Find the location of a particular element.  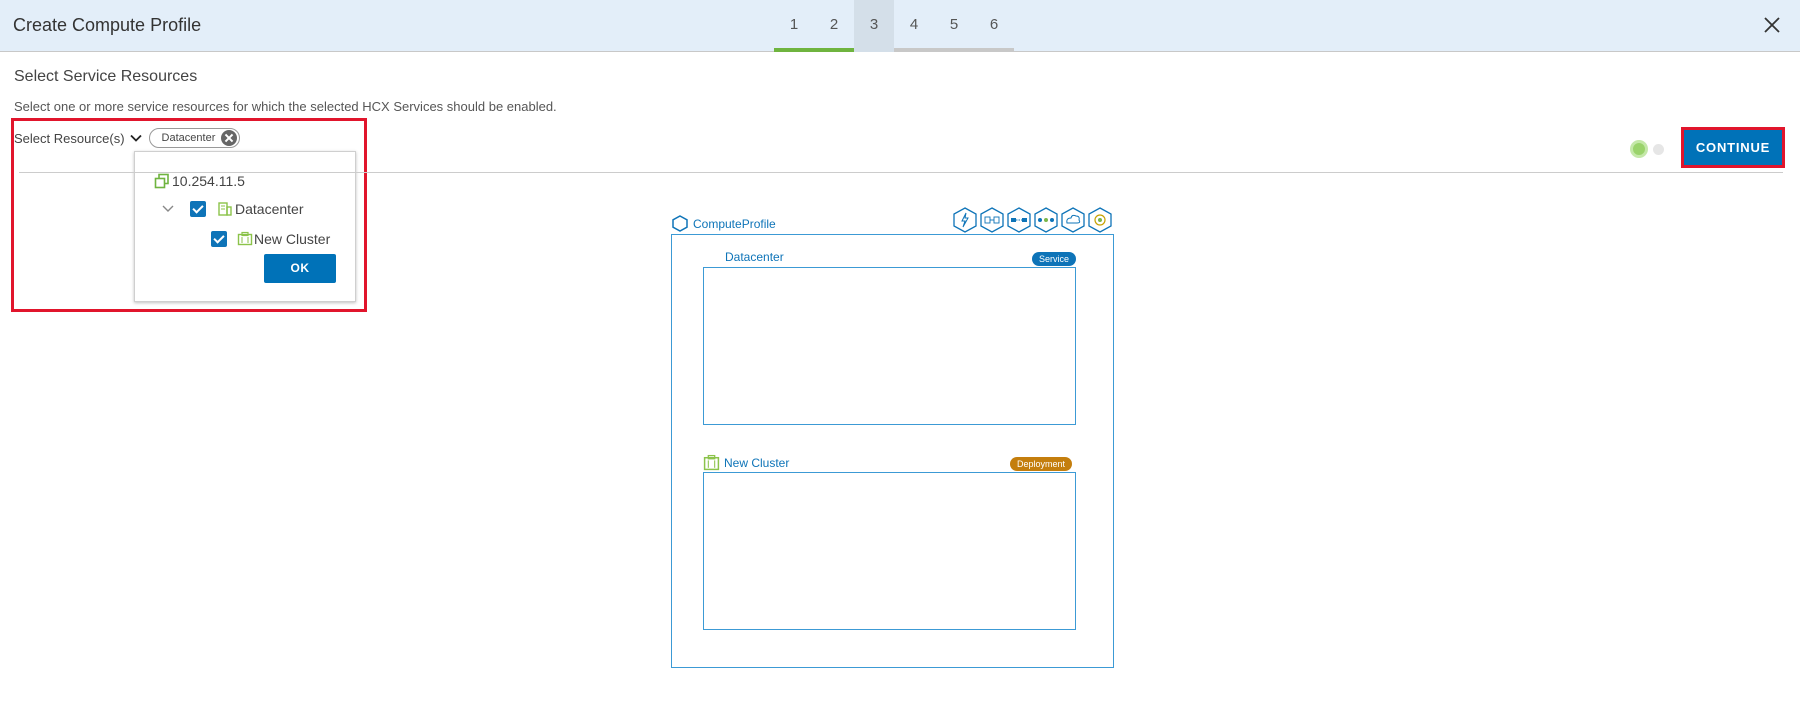

hcx-interconnect-icon is located at coordinates (965, 220).